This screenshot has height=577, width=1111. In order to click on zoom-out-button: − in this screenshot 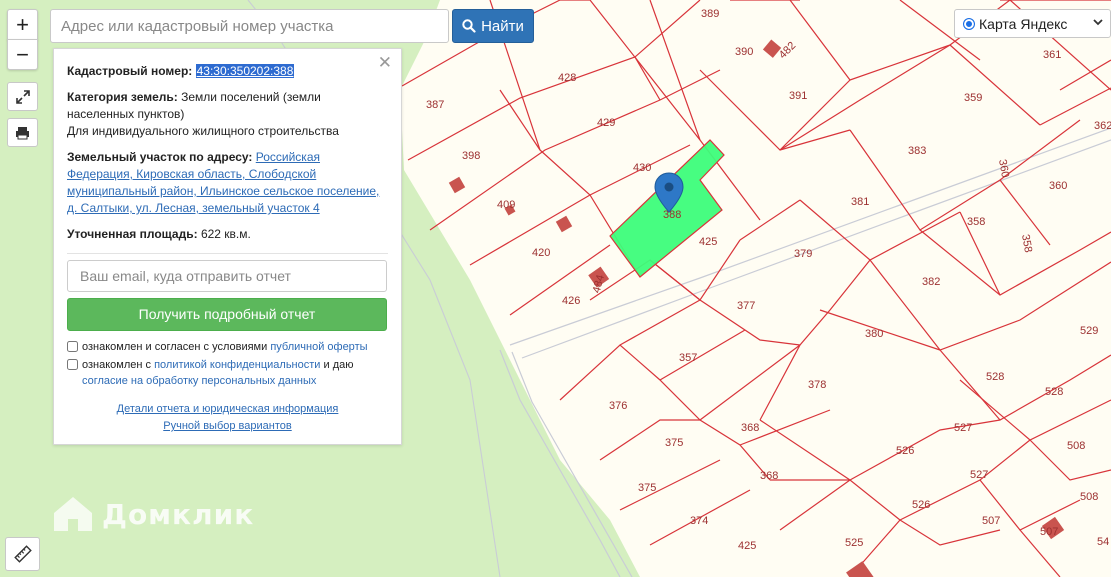, I will do `click(22, 54)`.